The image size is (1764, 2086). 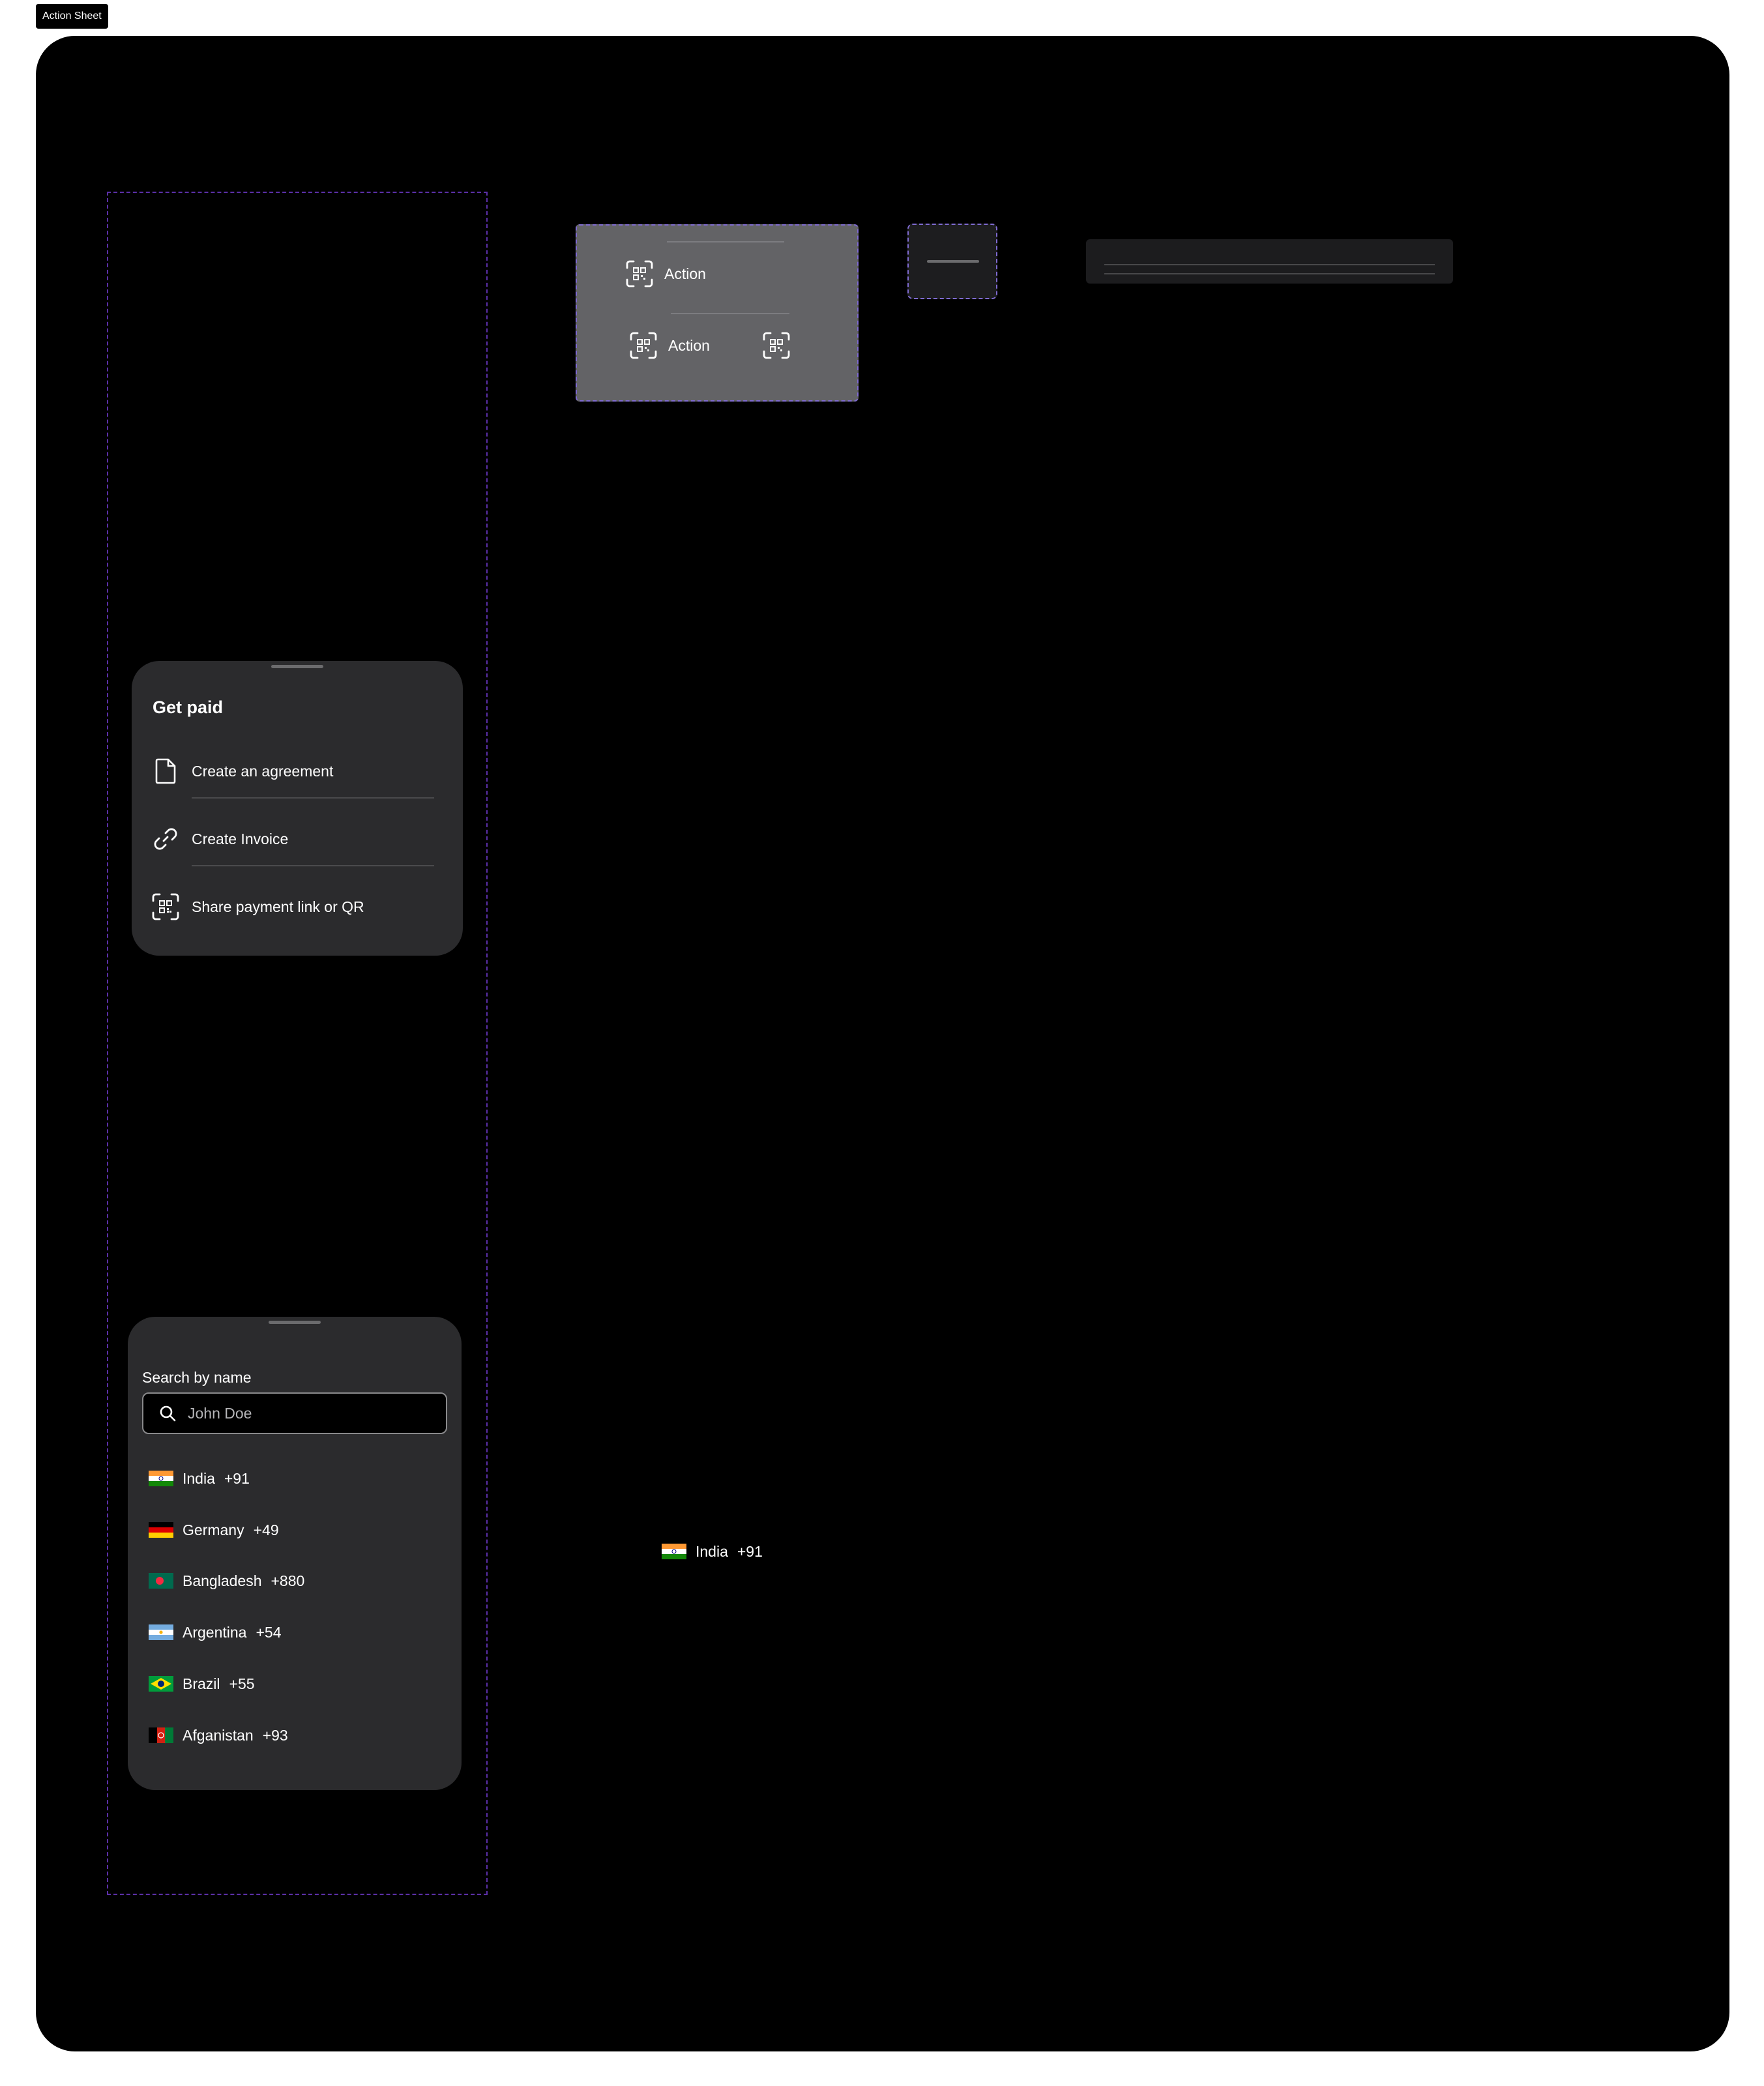 I want to click on document-icon, so click(x=165, y=771).